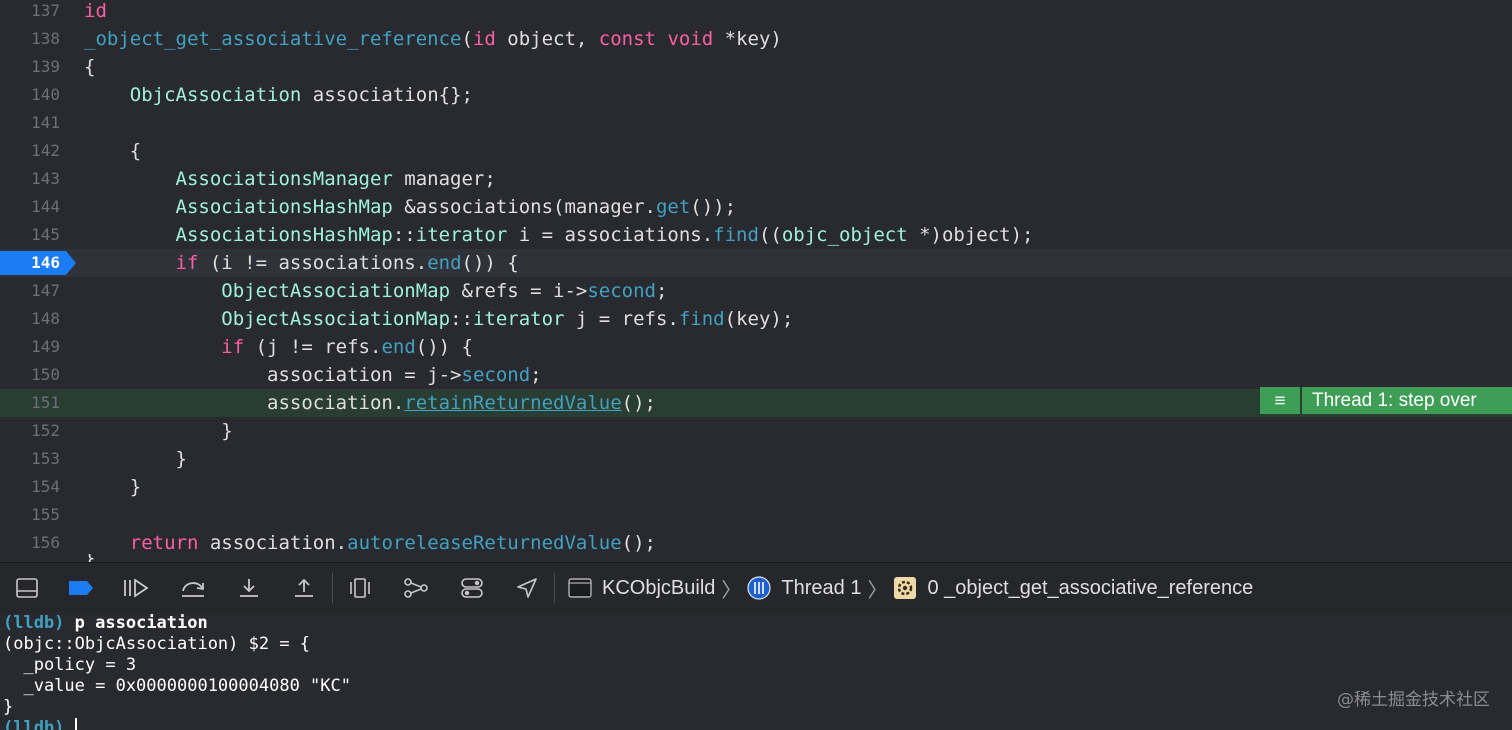 This screenshot has width=1512, height=730. I want to click on breakpoint-marker: 146, so click(38, 263).